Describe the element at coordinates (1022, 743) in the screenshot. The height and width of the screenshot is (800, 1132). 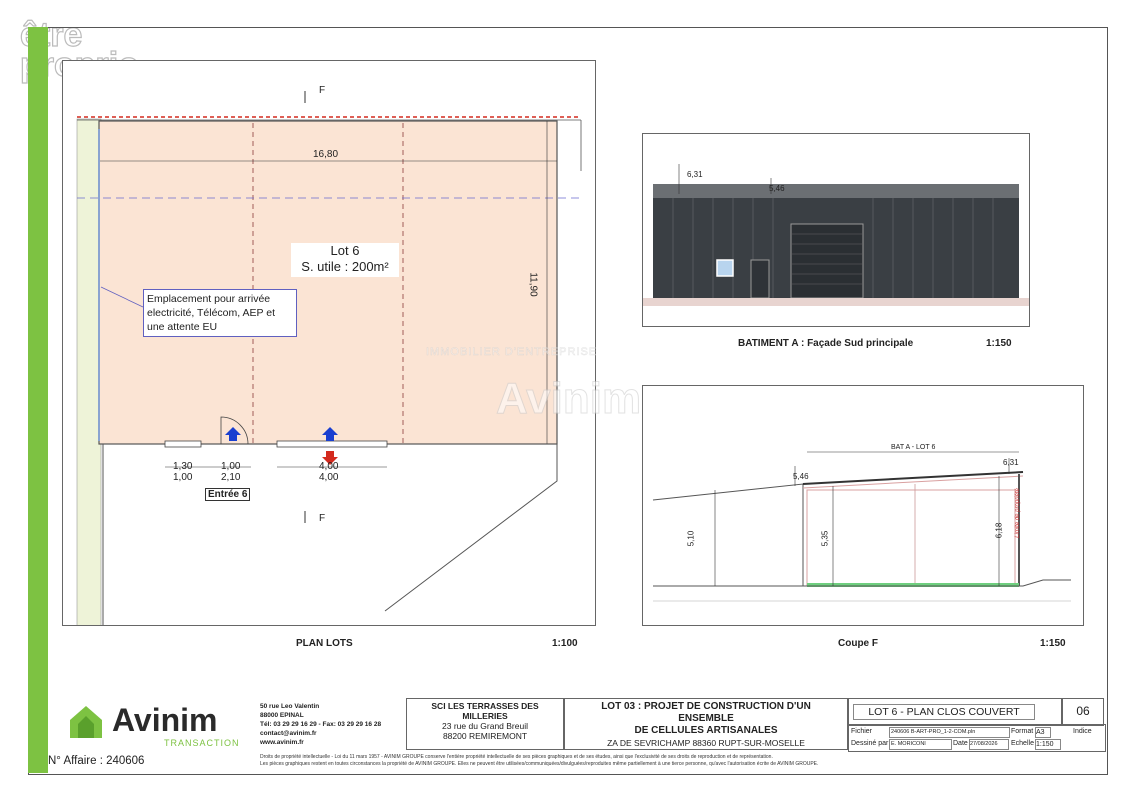
I see `echelle-label: Echelle` at that location.